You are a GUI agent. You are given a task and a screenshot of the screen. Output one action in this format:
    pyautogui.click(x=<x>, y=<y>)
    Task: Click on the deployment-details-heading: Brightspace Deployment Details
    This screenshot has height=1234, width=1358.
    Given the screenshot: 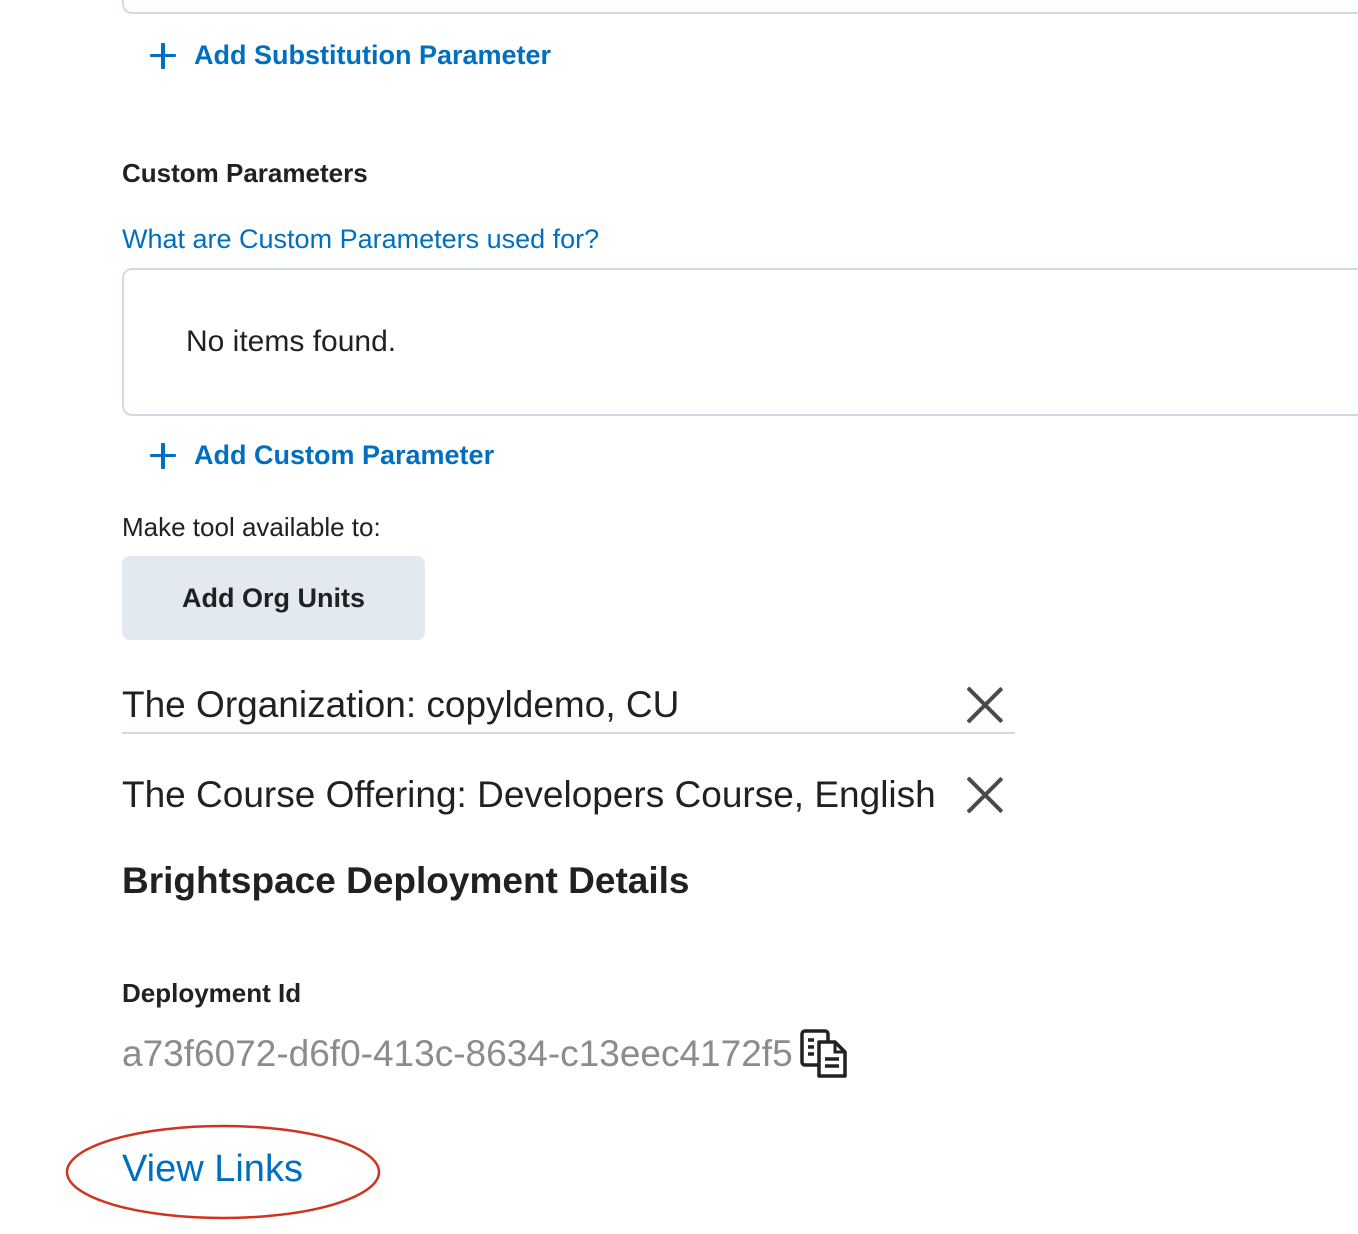 What is the action you would take?
    pyautogui.click(x=406, y=880)
    